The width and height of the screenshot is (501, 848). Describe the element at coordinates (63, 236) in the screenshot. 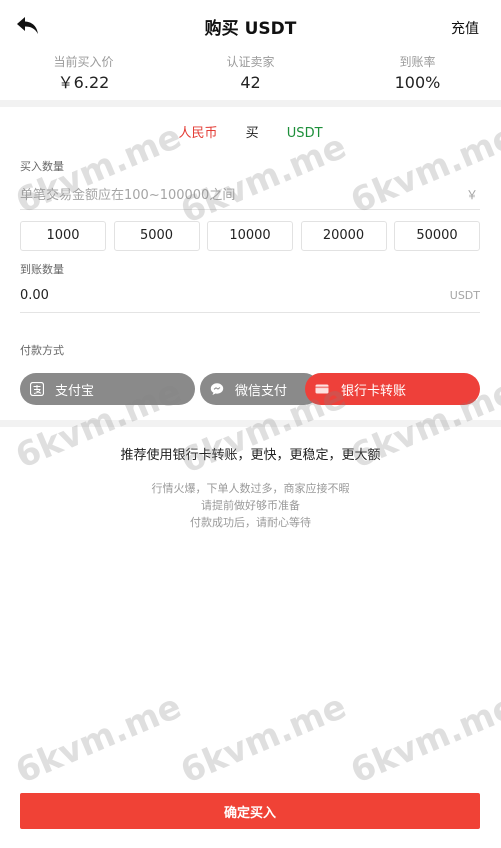

I see `preset-amount-button: 1000` at that location.